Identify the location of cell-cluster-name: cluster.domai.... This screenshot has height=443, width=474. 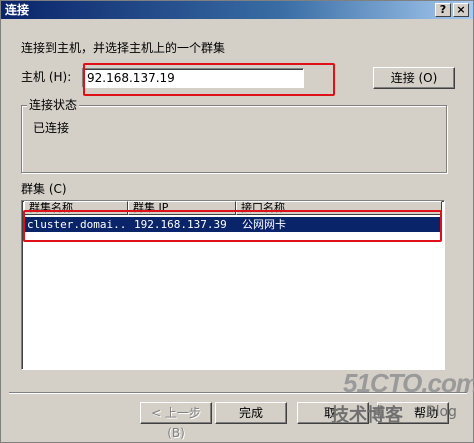
(77, 224).